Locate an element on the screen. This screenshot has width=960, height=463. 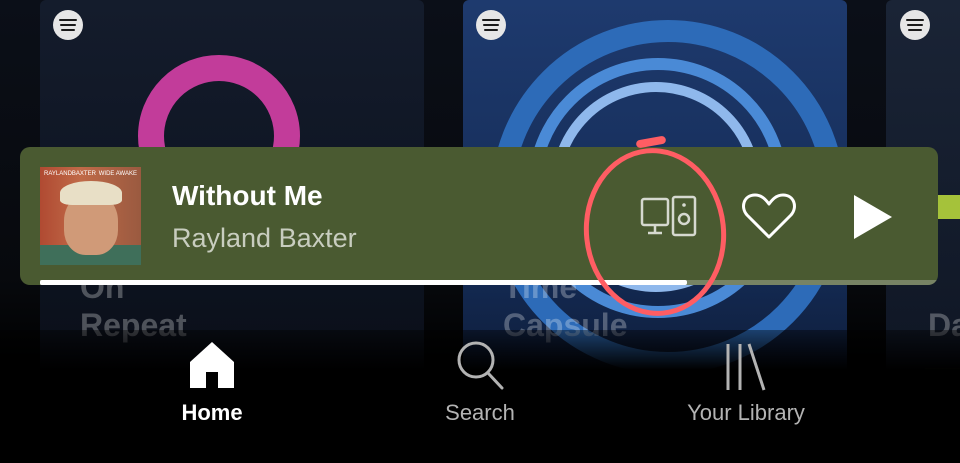
nav-item-home: Home is located at coordinates (212, 385).